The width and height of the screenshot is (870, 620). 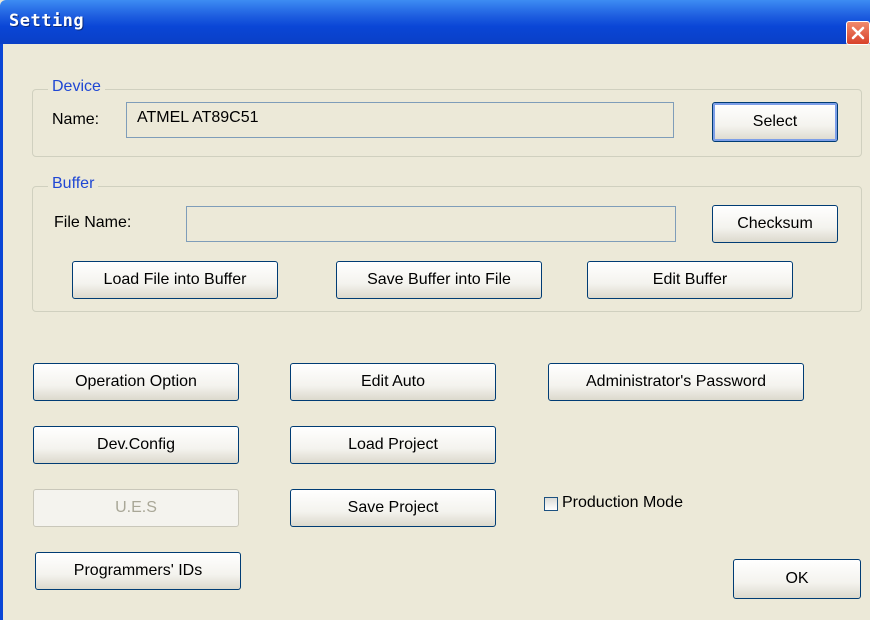 What do you see at coordinates (136, 382) in the screenshot?
I see `operation-option-button: Operation Option` at bounding box center [136, 382].